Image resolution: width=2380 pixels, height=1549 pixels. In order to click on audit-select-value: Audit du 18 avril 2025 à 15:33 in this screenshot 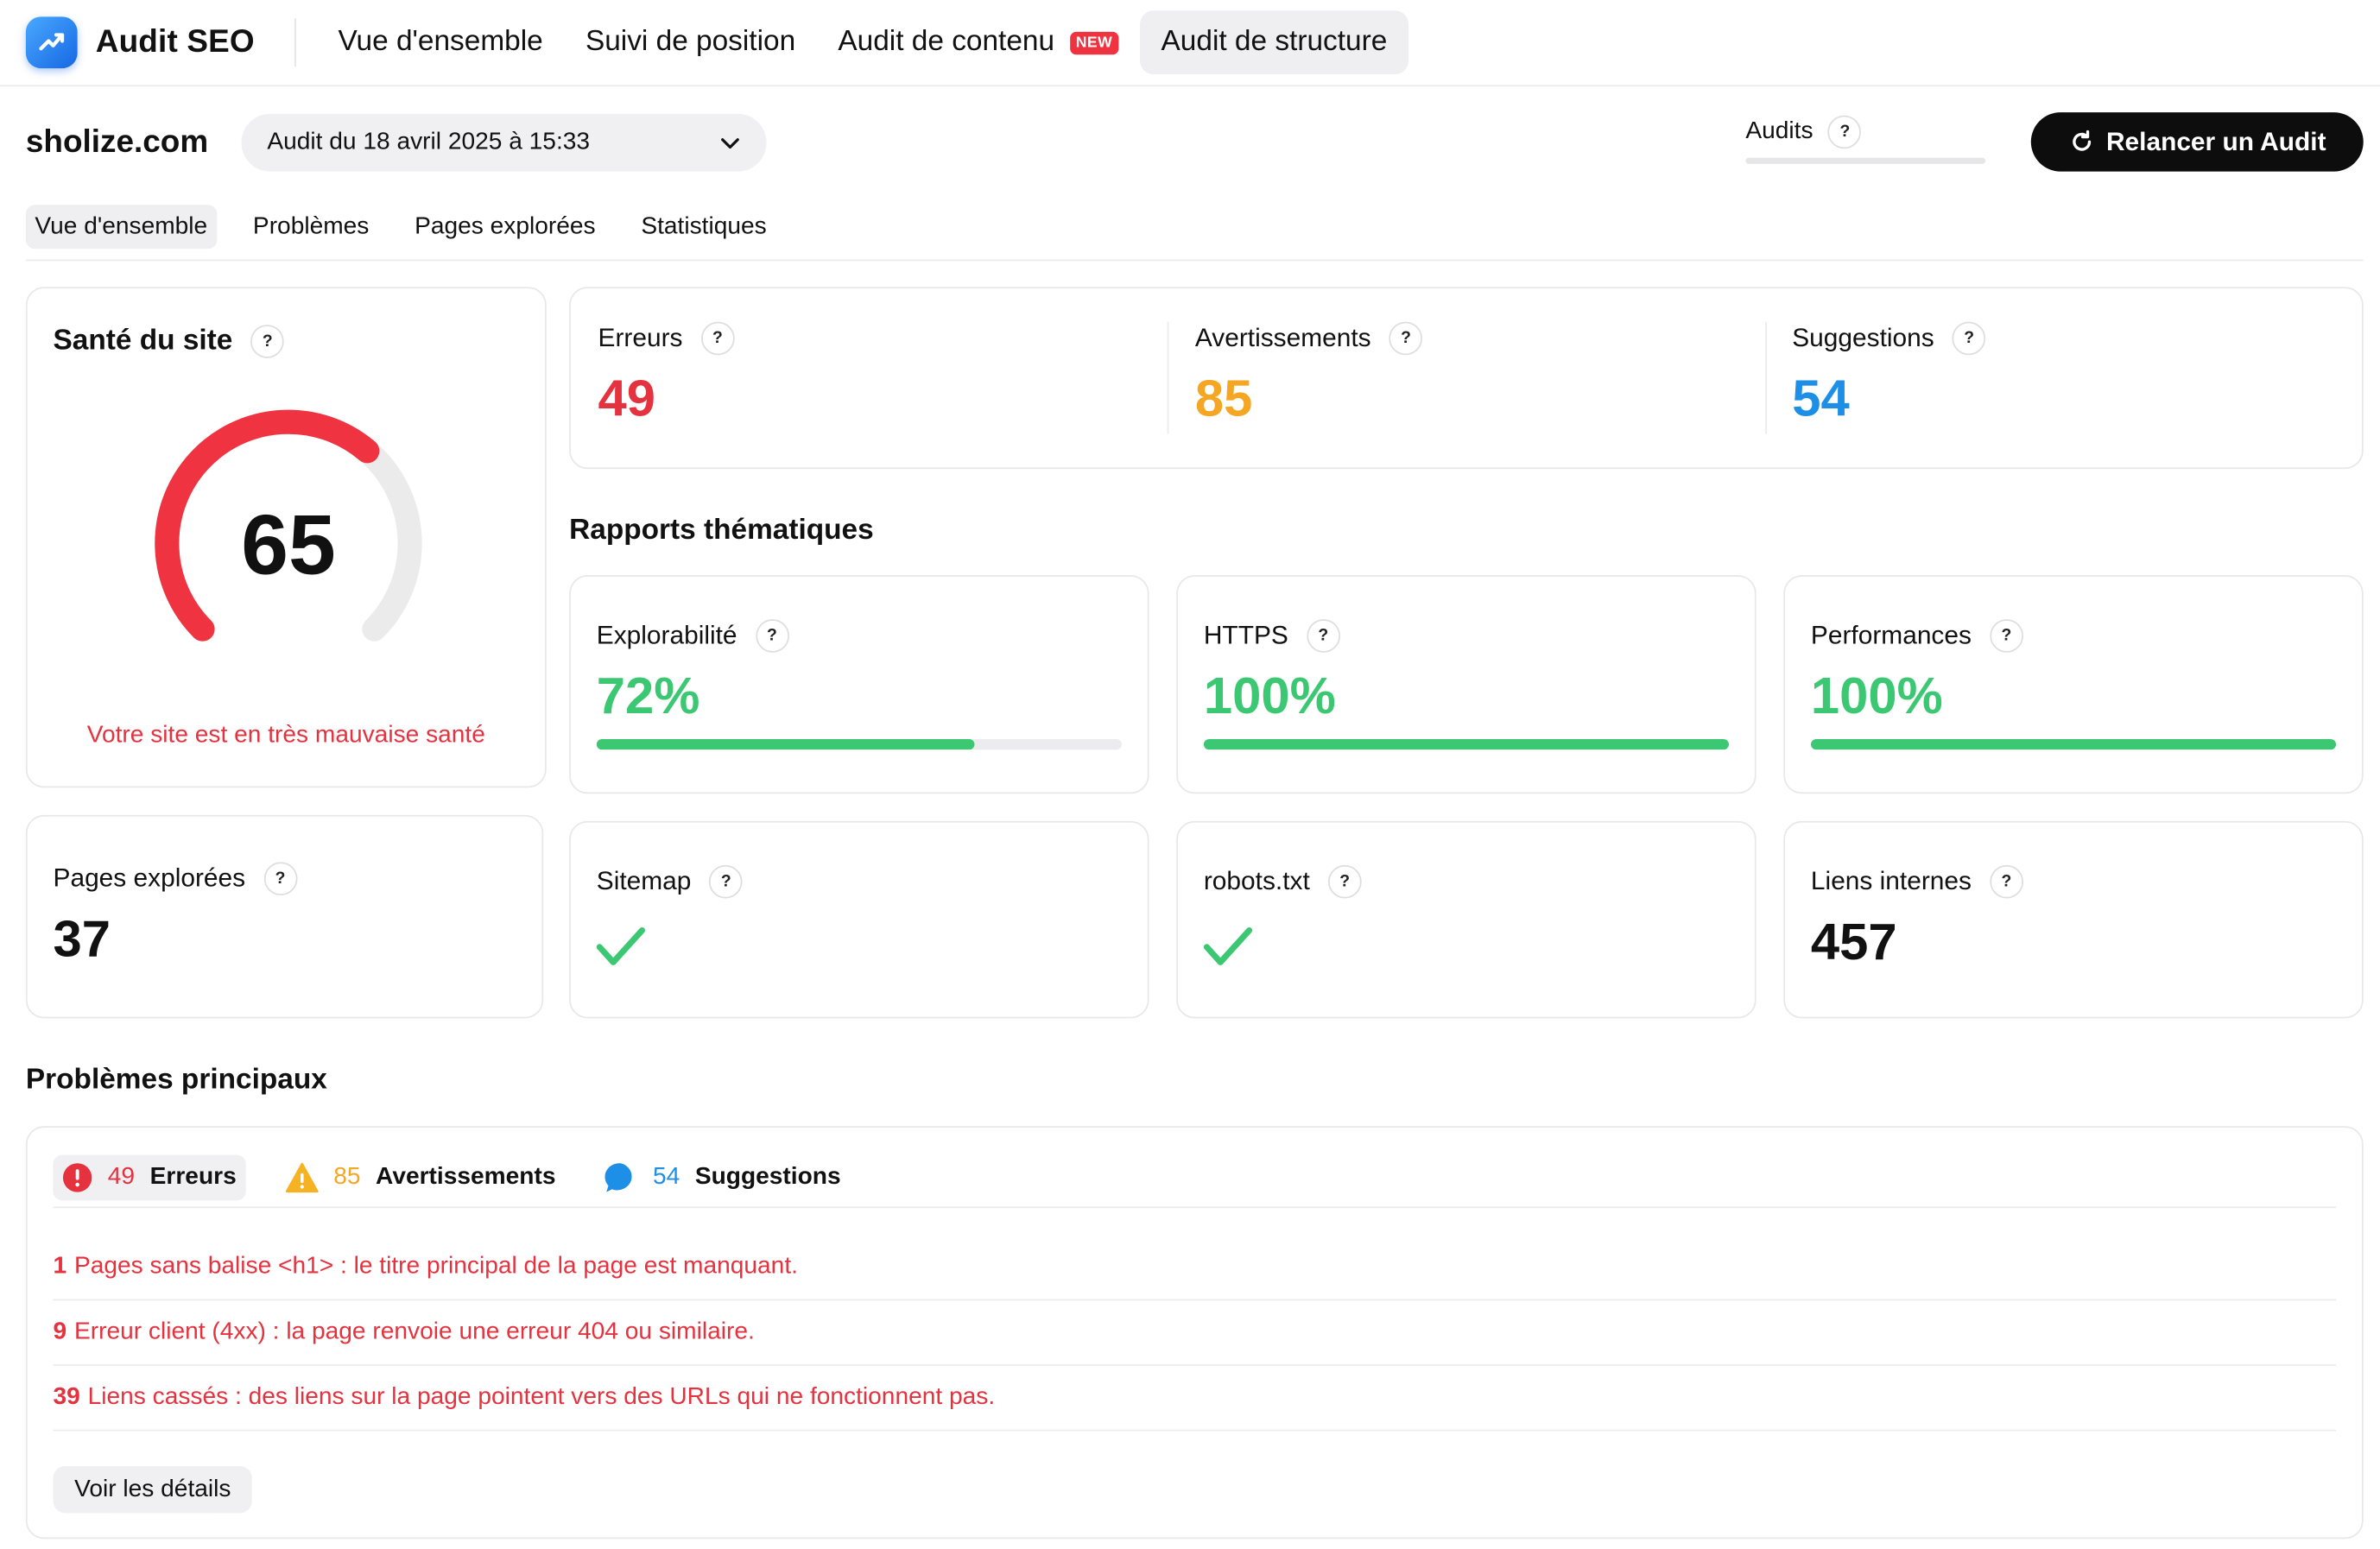, I will do `click(429, 142)`.